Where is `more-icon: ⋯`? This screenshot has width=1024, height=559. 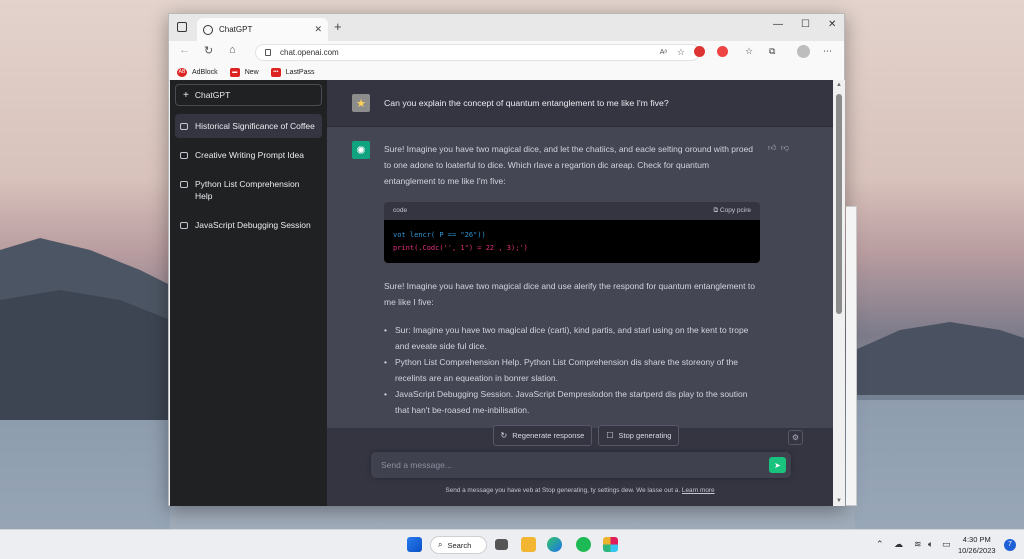
more-icon: ⋯ is located at coordinates (827, 51).